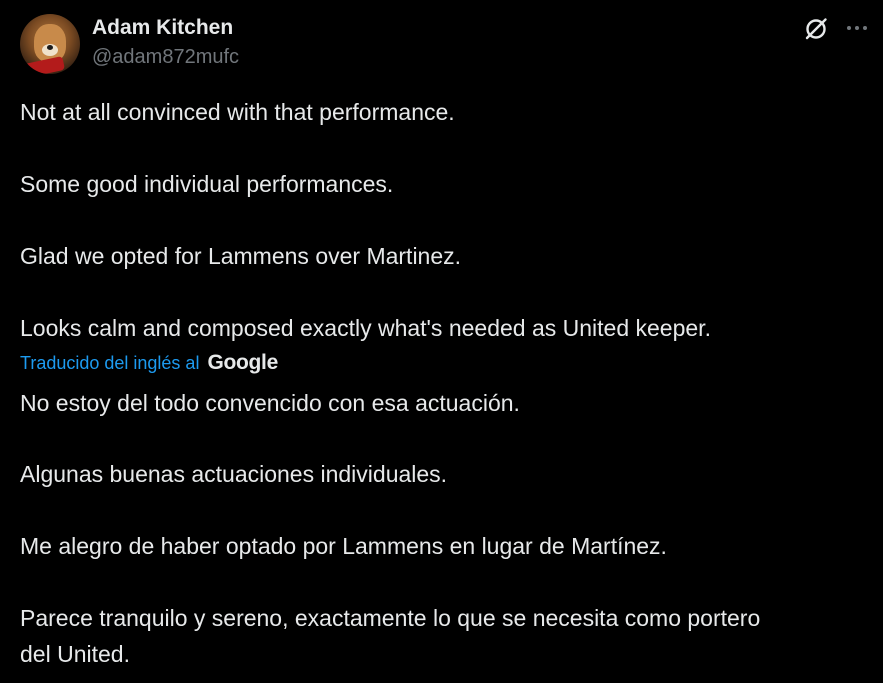 The image size is (883, 683). I want to click on avatar-dog-nose, so click(50, 47).